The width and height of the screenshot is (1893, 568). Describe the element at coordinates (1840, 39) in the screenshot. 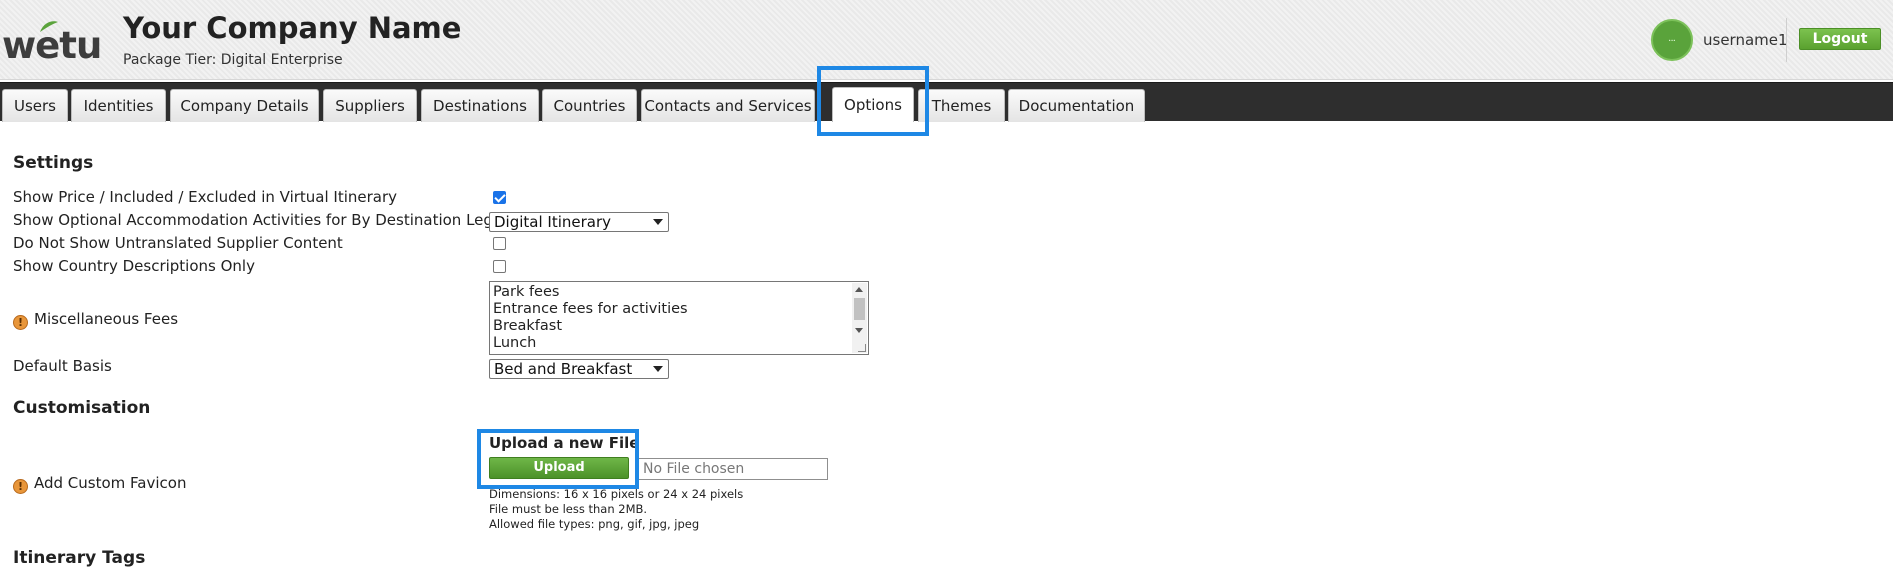

I see `logout-button: Logout` at that location.